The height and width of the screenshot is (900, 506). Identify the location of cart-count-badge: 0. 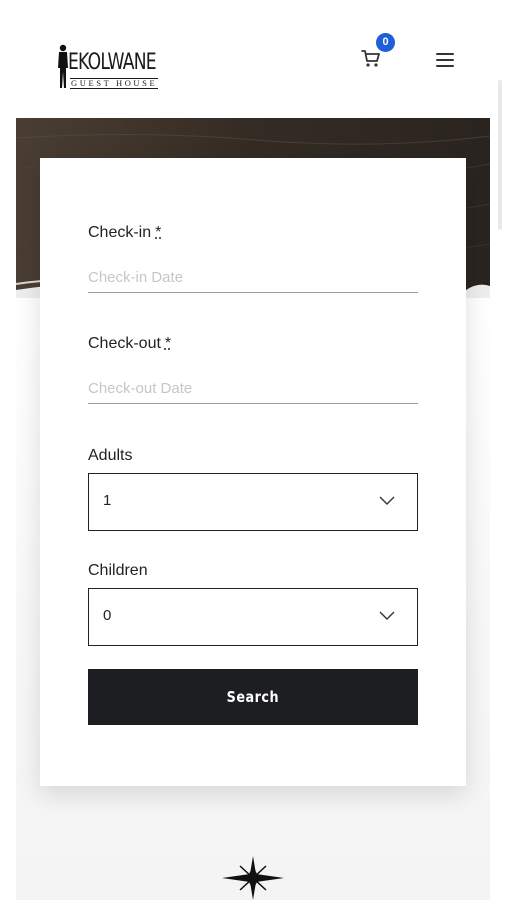
(385, 42).